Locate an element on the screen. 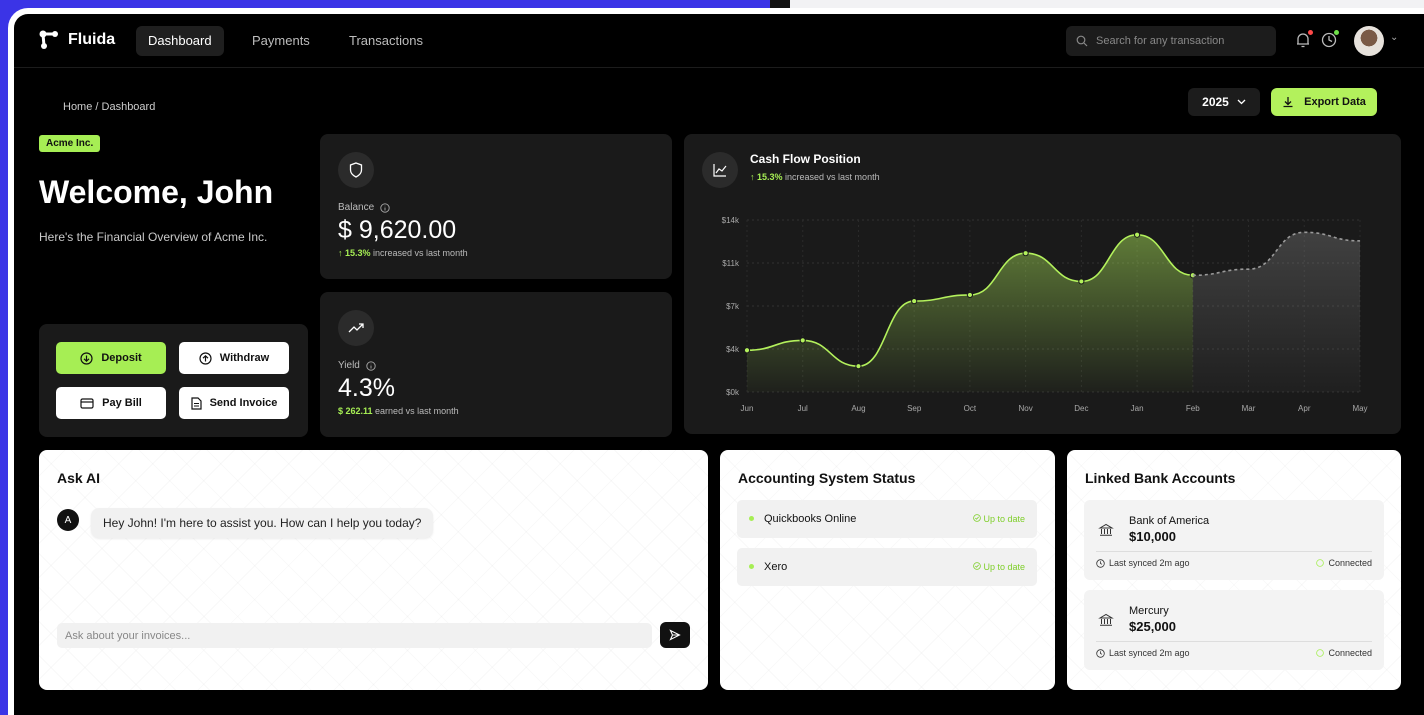 This screenshot has width=1424, height=715. system-name: Quickbooks Online is located at coordinates (810, 519).